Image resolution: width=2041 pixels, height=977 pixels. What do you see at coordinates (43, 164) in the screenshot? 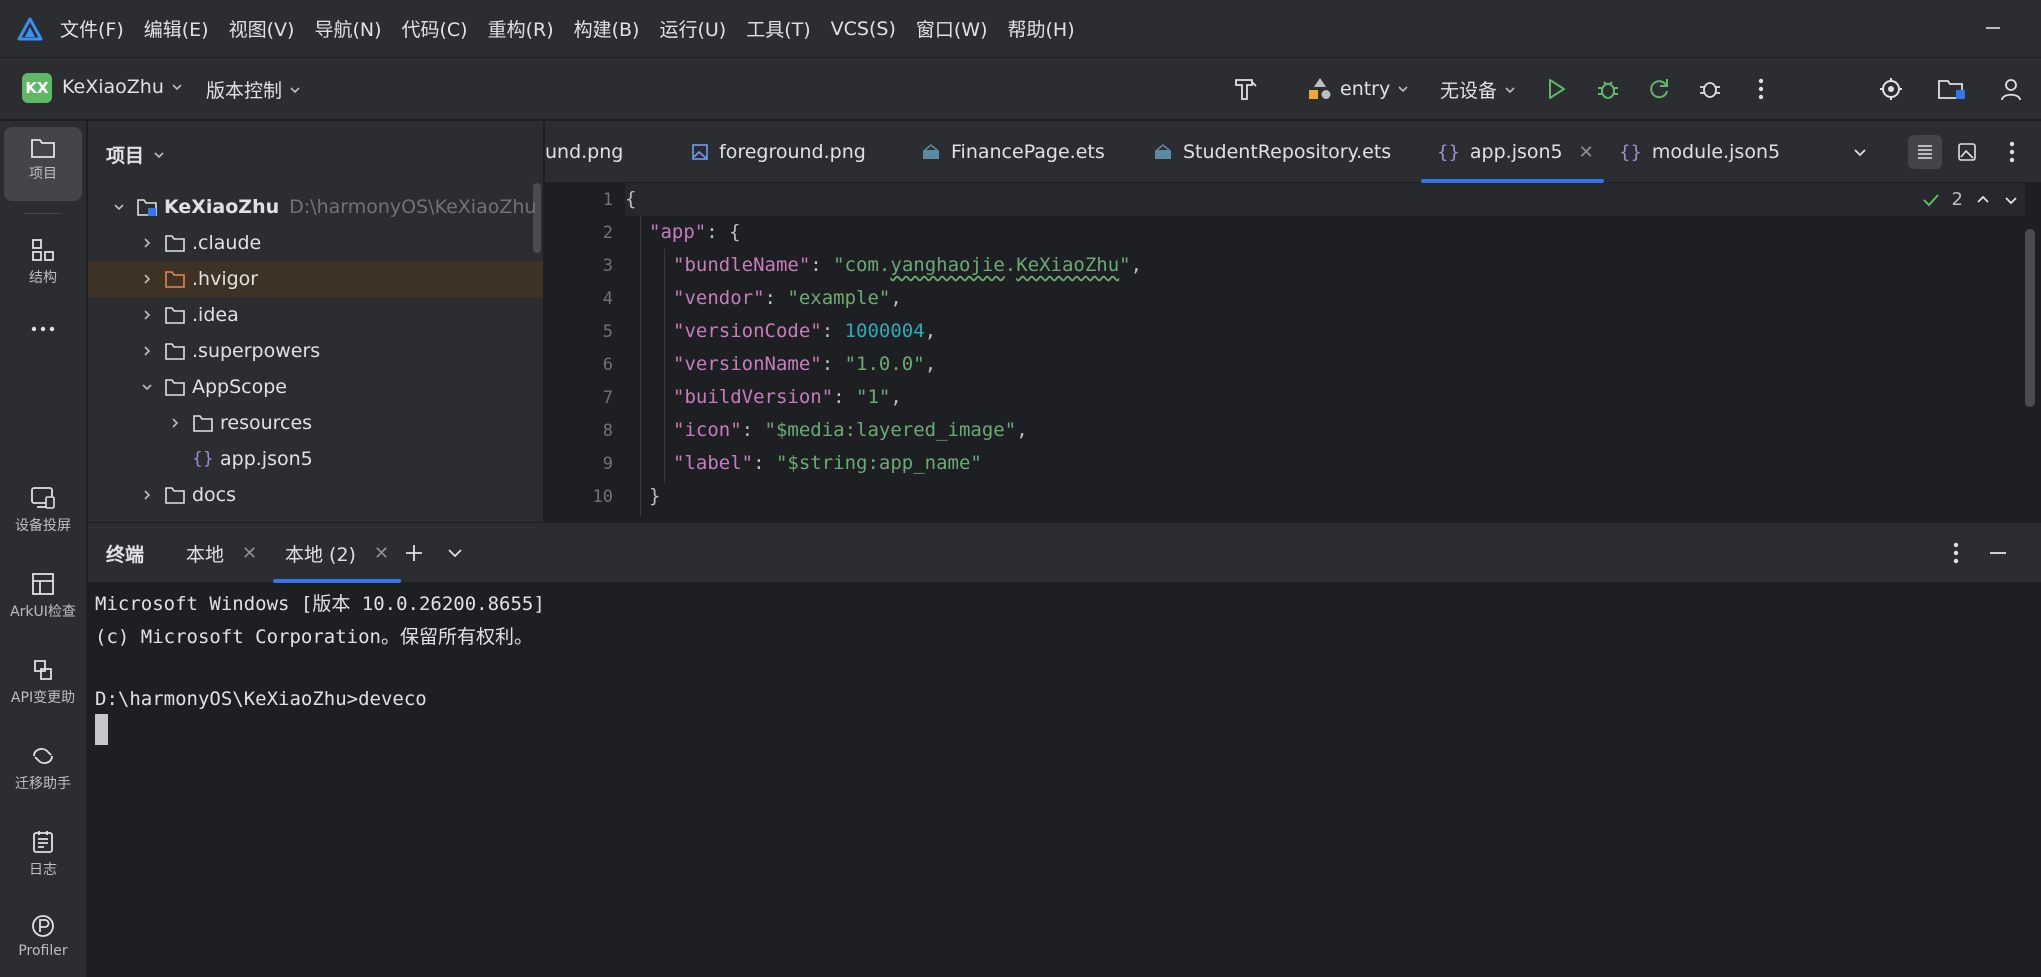
I see `project-tool-button: 项目` at bounding box center [43, 164].